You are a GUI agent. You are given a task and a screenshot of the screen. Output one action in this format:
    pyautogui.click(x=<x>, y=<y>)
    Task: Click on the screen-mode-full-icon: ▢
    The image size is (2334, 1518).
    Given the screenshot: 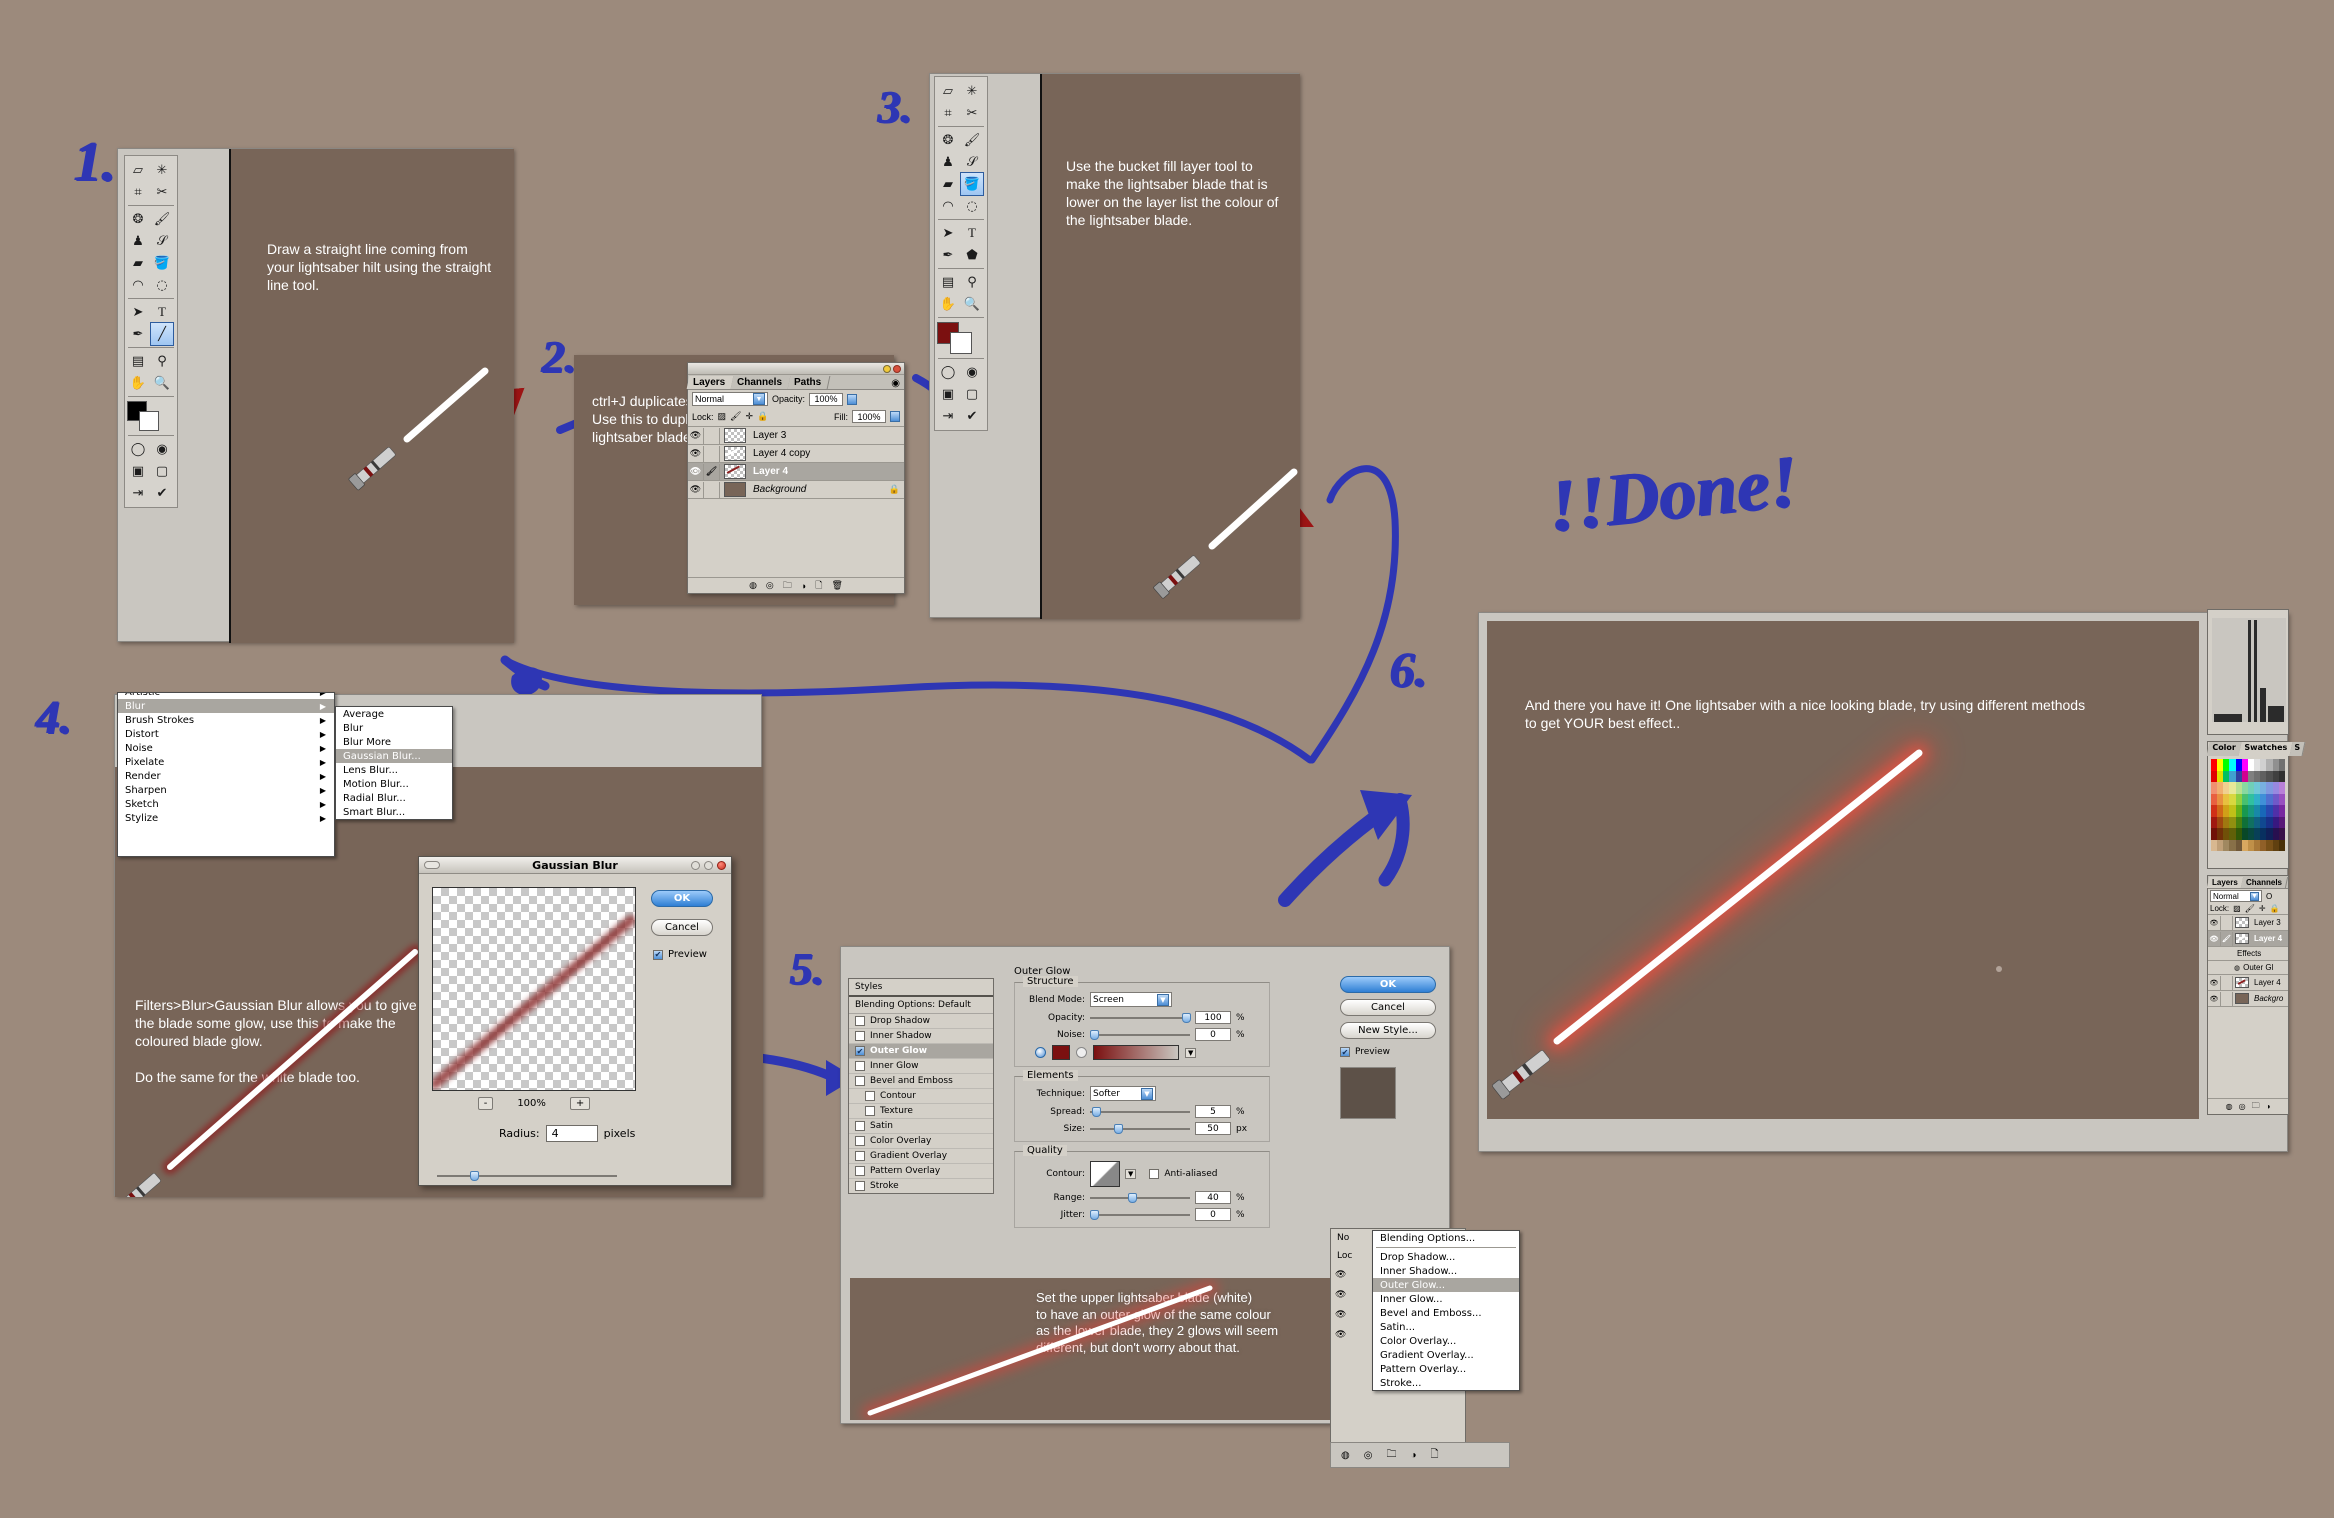 What is the action you would take?
    pyautogui.click(x=972, y=394)
    